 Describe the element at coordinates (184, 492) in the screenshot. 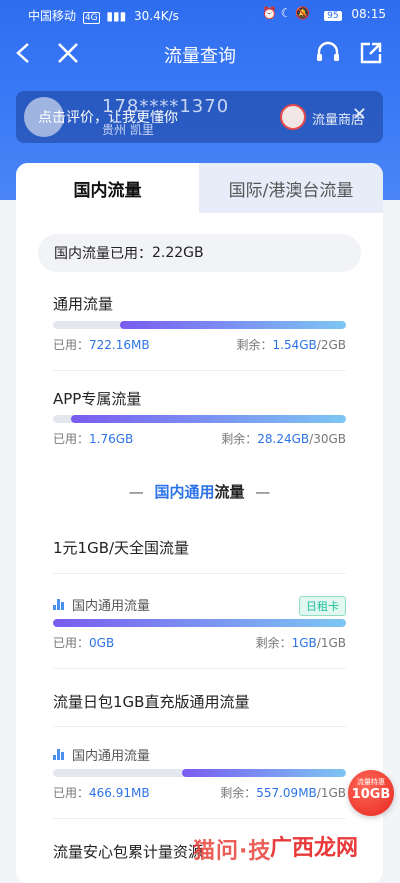

I see `section-highlight: 国内通用` at that location.